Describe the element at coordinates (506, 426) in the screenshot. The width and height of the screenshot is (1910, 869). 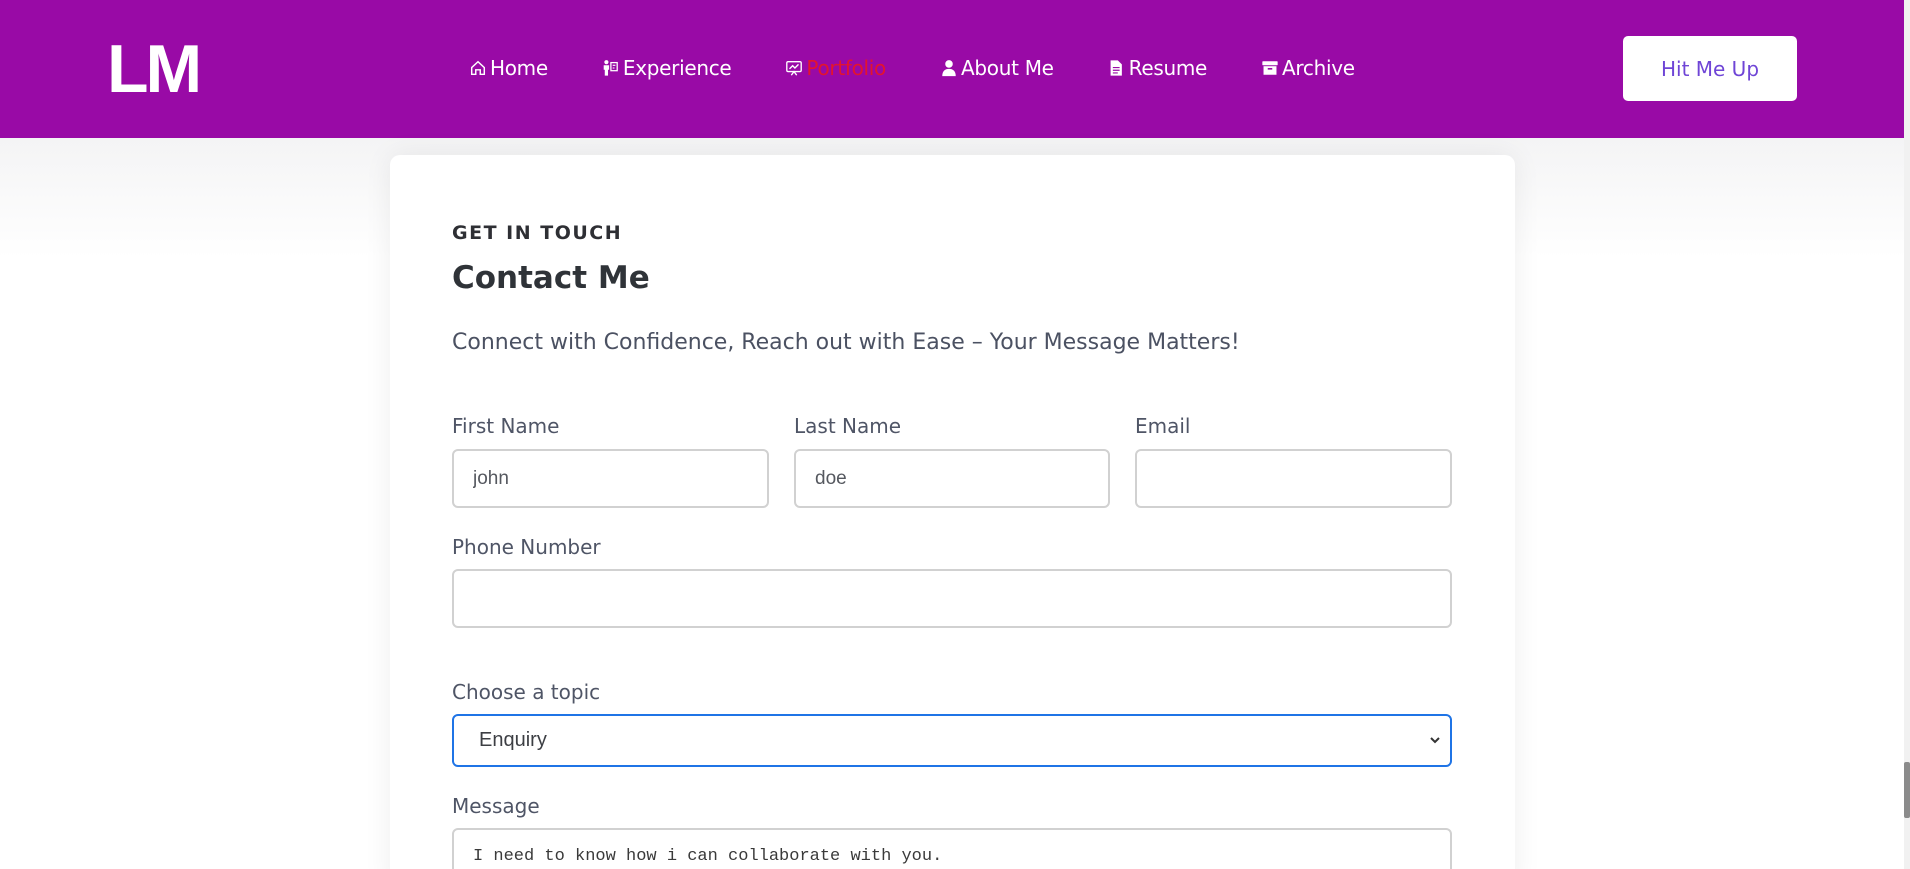
I see `first-name-label: First Name` at that location.